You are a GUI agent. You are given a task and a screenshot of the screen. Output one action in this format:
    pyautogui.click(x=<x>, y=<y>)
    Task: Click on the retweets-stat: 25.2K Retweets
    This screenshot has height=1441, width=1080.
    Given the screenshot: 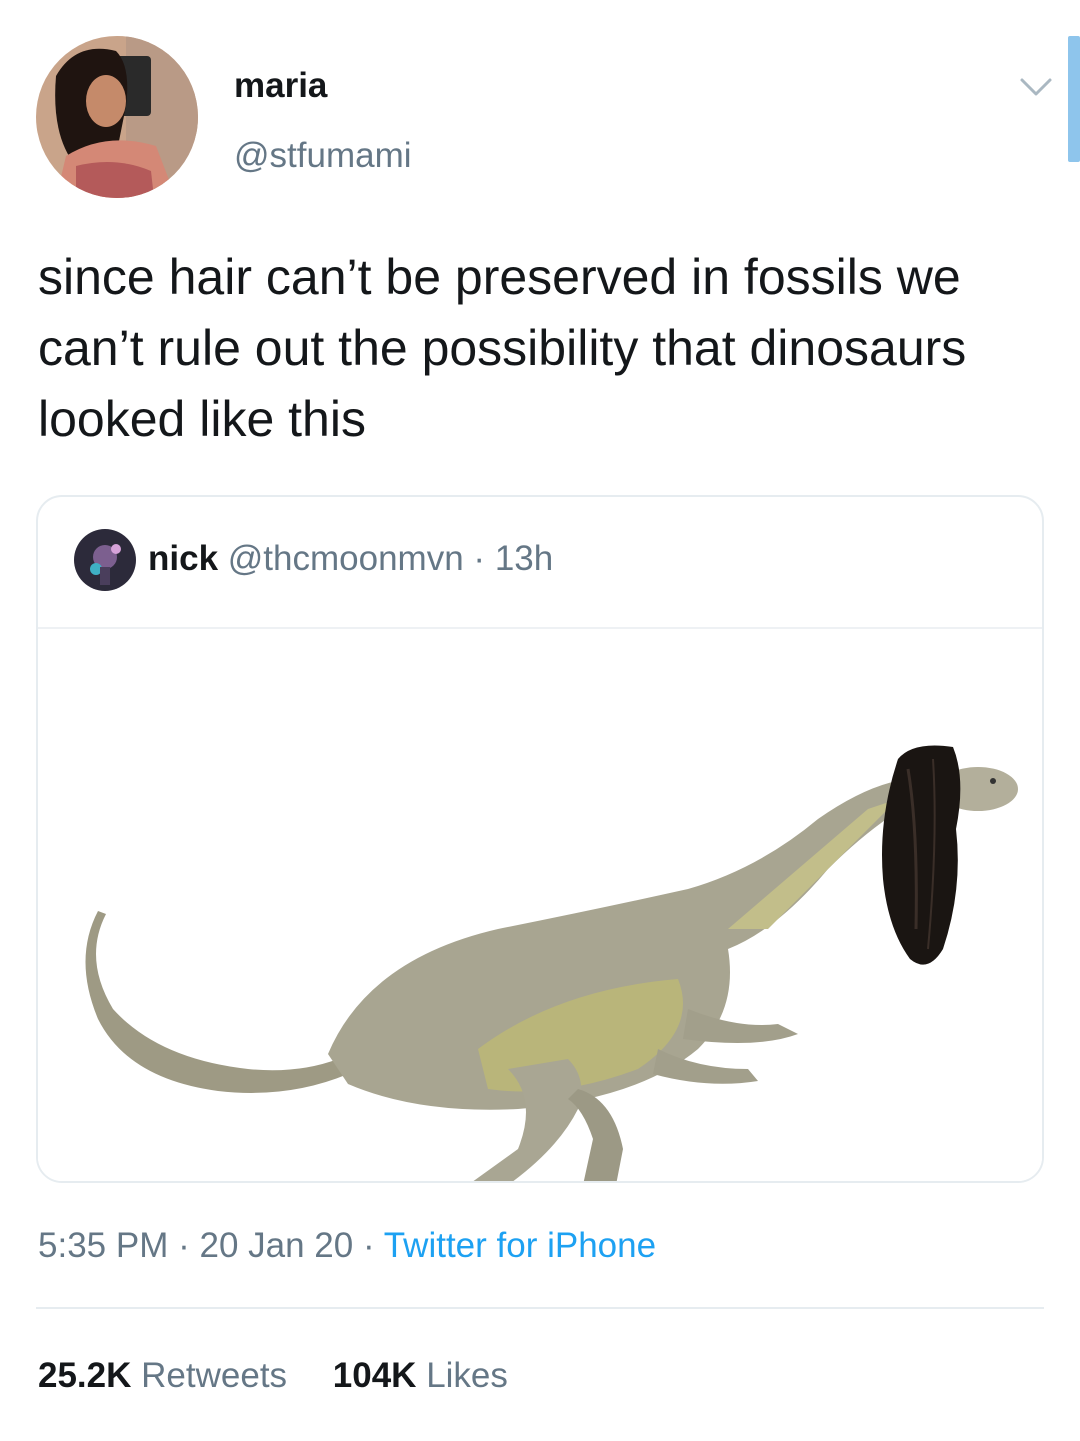 What is the action you would take?
    pyautogui.click(x=167, y=1375)
    